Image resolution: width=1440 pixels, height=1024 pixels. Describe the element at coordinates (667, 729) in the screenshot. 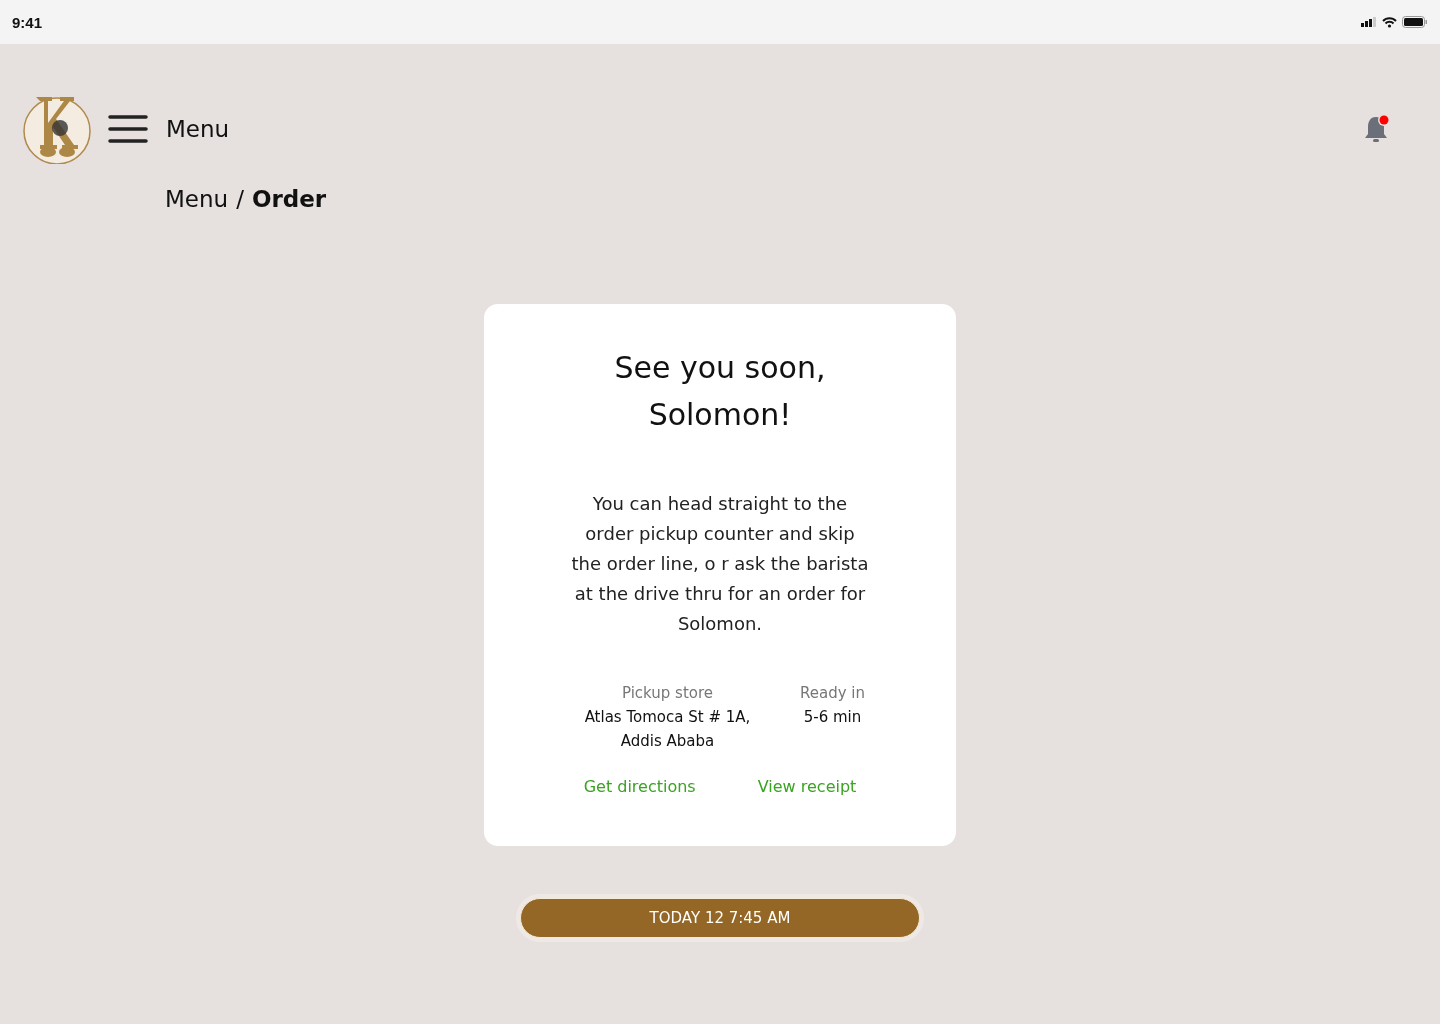

I see `detail-value: Atlas Tomoca St # 1A, Addis Ababa` at that location.